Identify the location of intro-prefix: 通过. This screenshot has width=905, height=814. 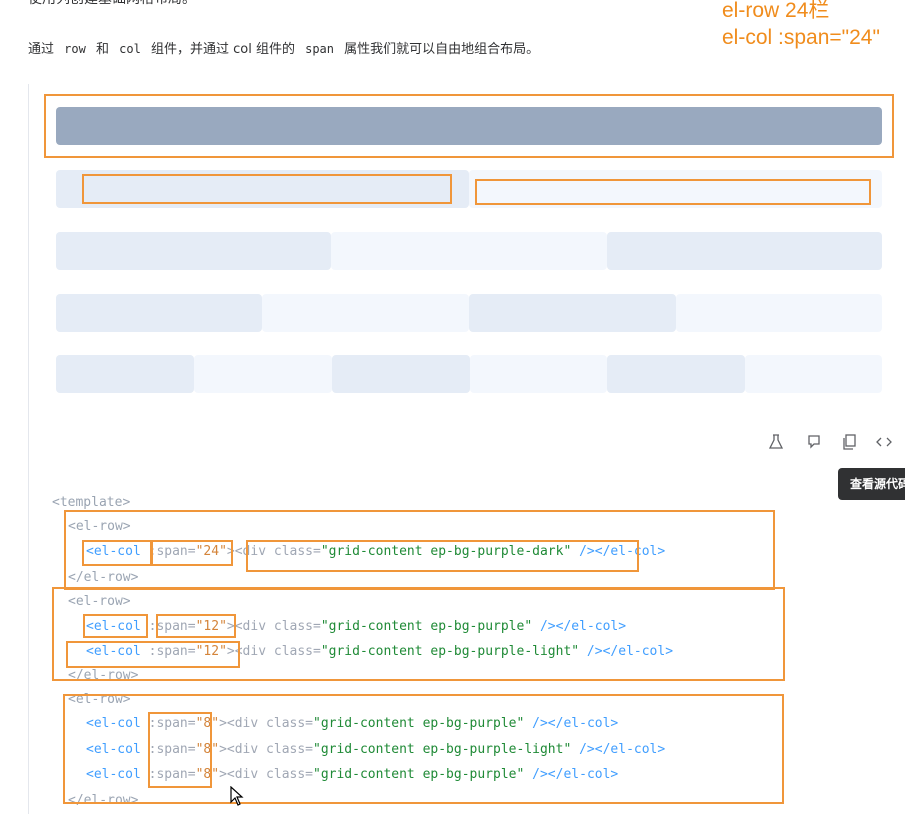
(41, 49).